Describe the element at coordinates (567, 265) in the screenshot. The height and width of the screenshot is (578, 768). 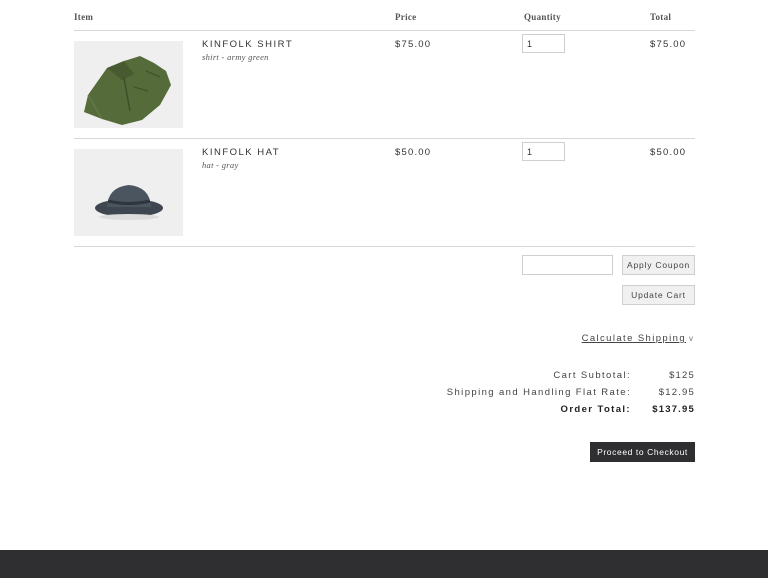
I see `coupon-input` at that location.